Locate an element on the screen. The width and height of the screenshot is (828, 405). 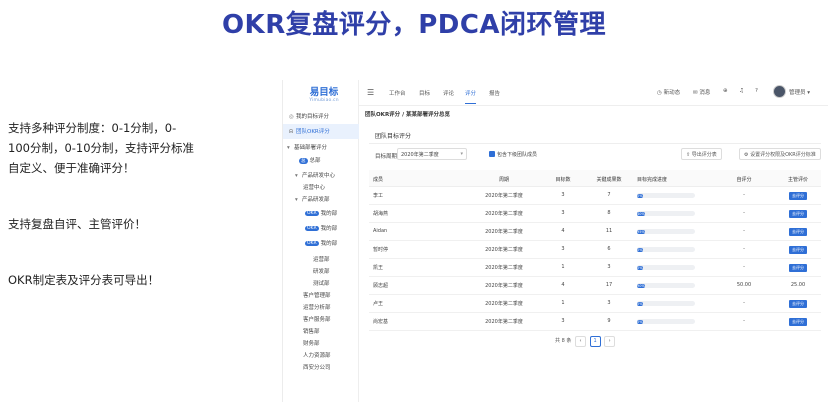
sidebar-item-xian: 西安分公司 is located at coordinates (321, 367).